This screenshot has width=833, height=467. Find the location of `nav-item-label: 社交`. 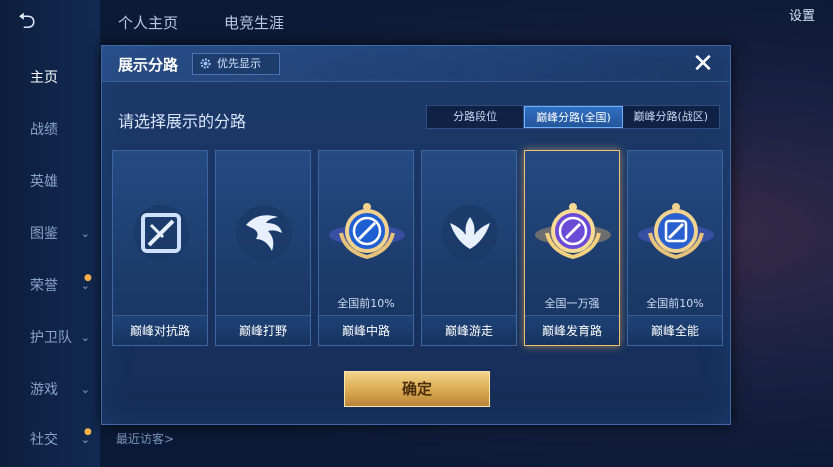

nav-item-label: 社交 is located at coordinates (44, 440).